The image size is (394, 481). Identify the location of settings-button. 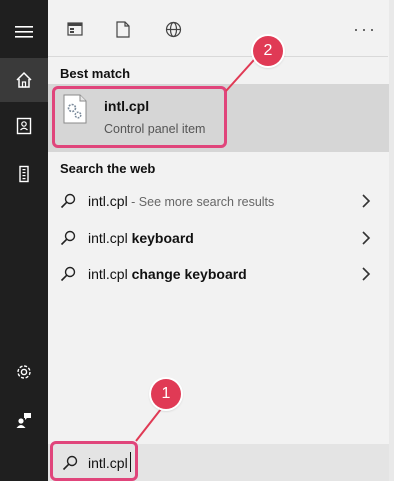
(24, 372).